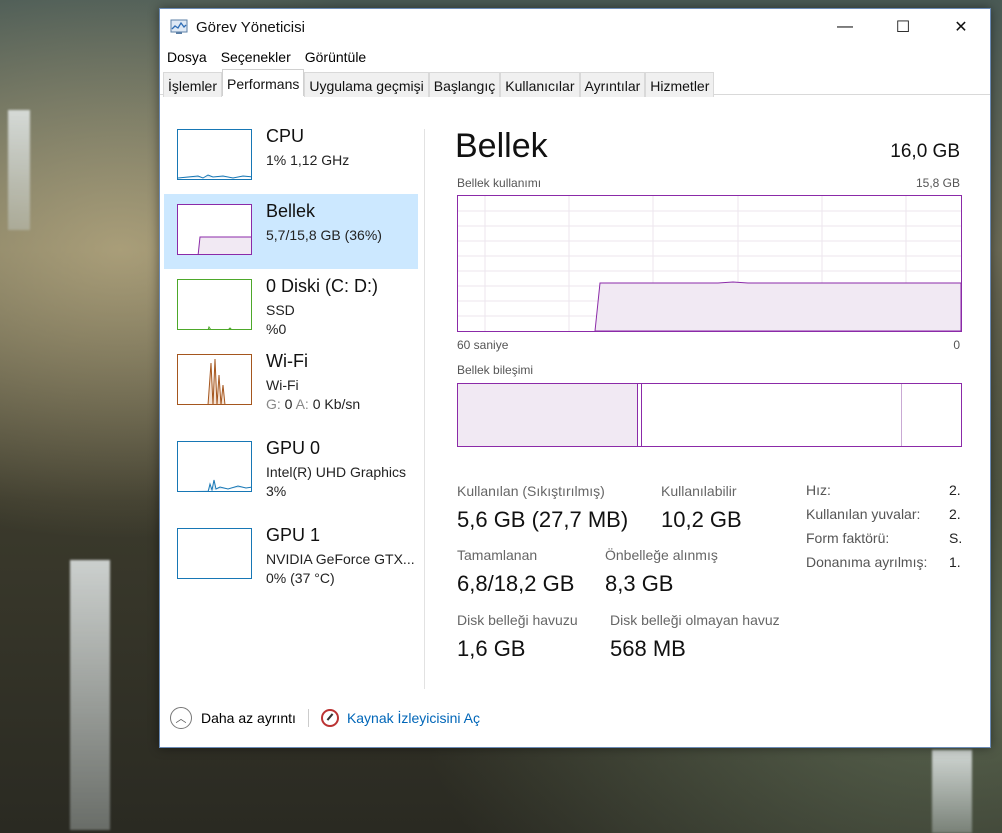 The image size is (1002, 833). Describe the element at coordinates (293, 448) in the screenshot. I see `gpu0-label: GPU 0` at that location.